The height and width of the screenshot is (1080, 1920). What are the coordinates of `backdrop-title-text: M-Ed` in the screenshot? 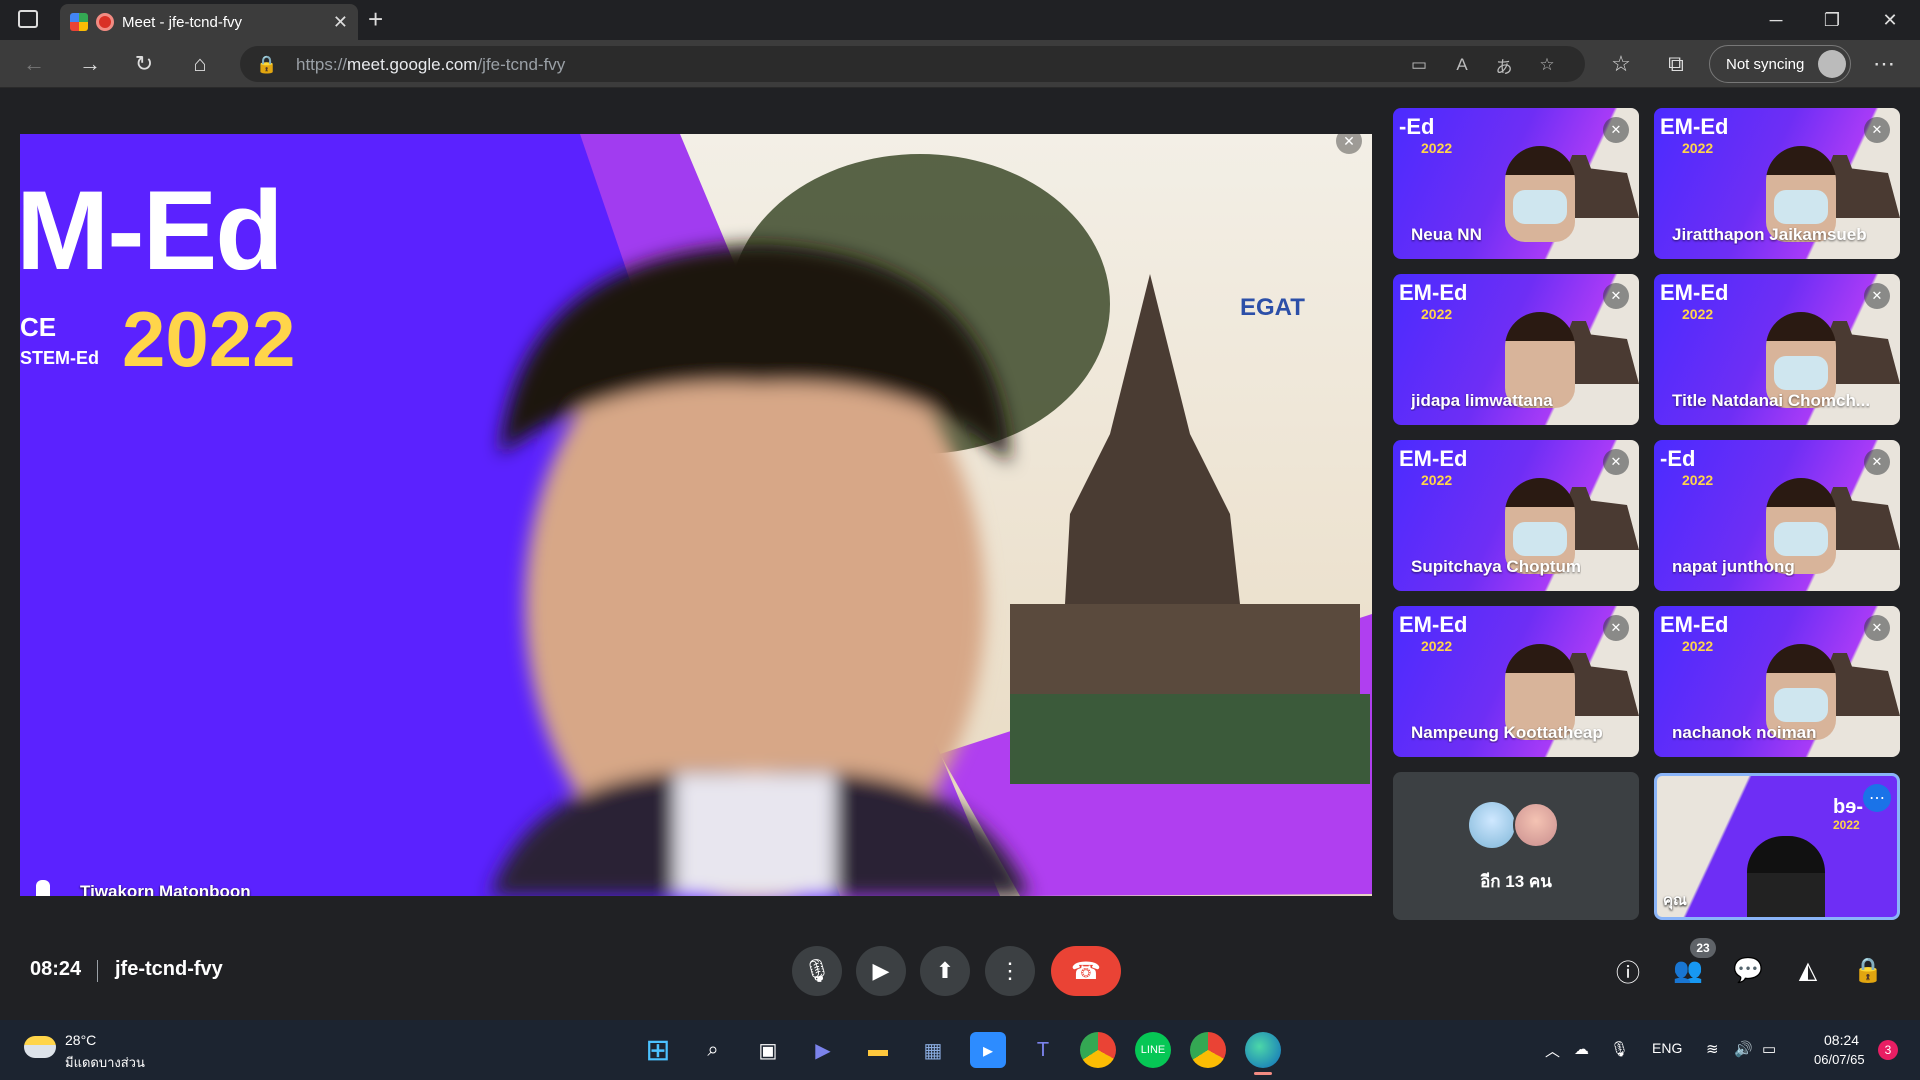 It's located at (152, 230).